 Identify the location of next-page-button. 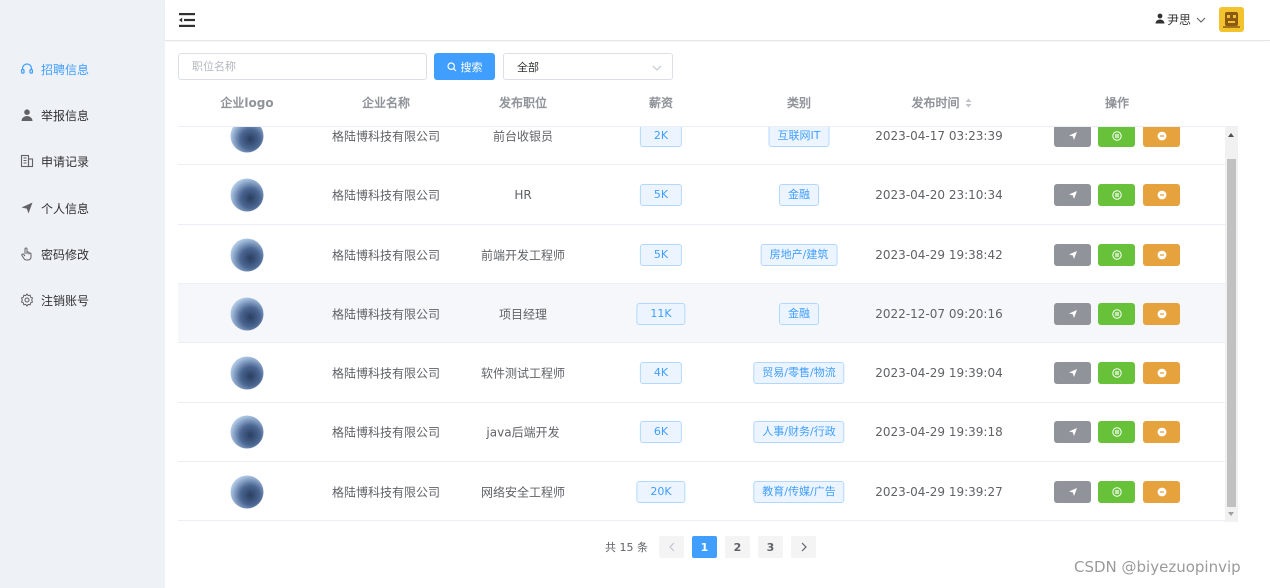
(803, 547).